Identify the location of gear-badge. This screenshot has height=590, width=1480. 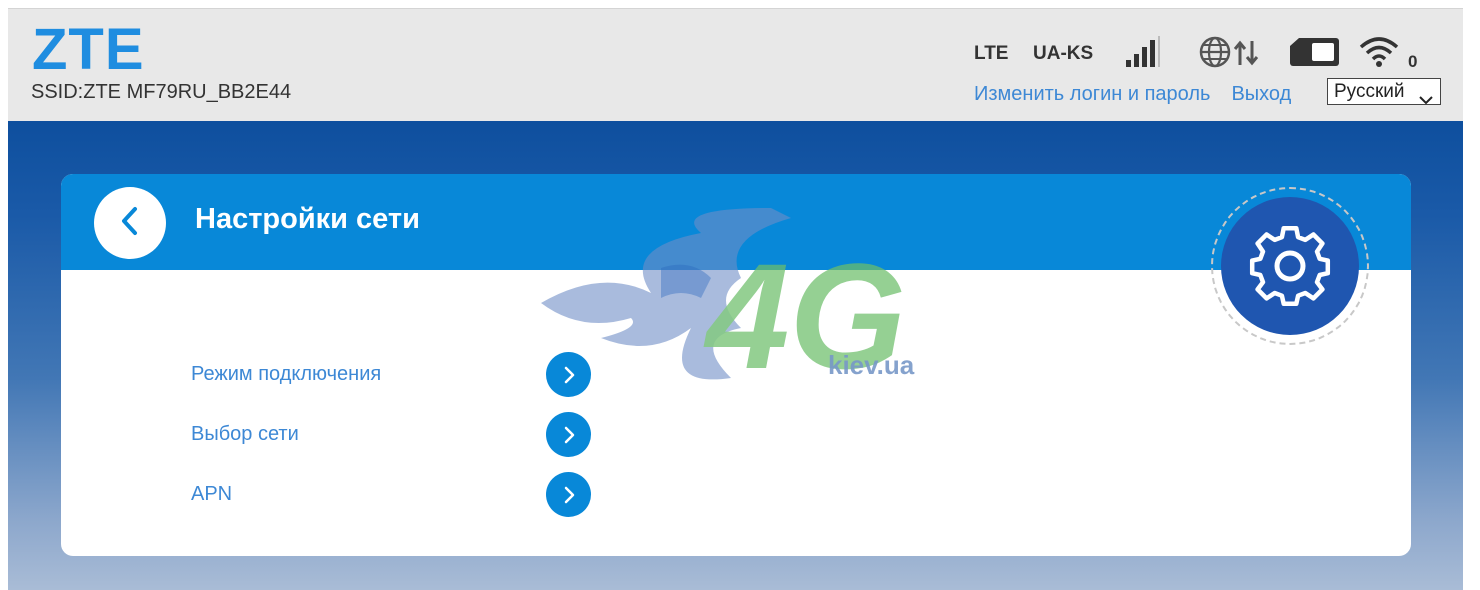
(1290, 266).